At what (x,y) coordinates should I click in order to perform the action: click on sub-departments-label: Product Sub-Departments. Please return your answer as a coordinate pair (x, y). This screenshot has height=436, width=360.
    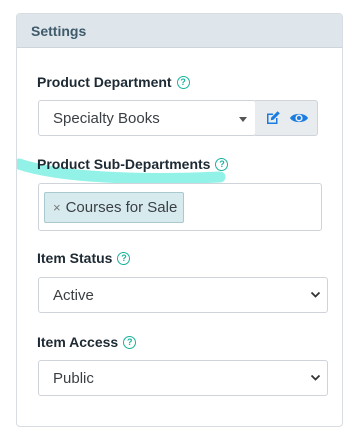
    Looking at the image, I should click on (124, 164).